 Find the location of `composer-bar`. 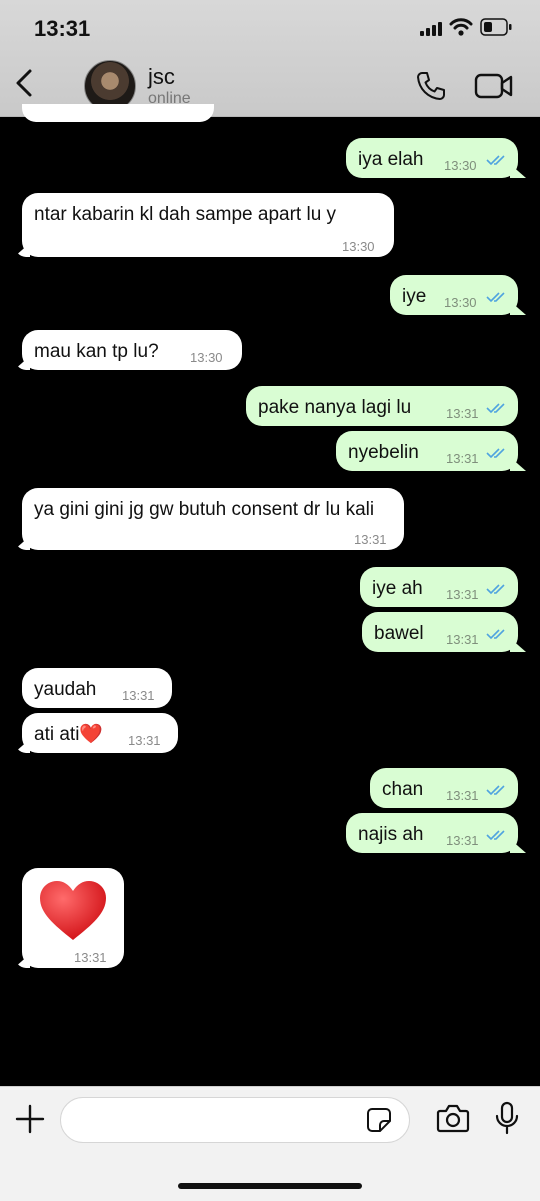

composer-bar is located at coordinates (270, 1143).